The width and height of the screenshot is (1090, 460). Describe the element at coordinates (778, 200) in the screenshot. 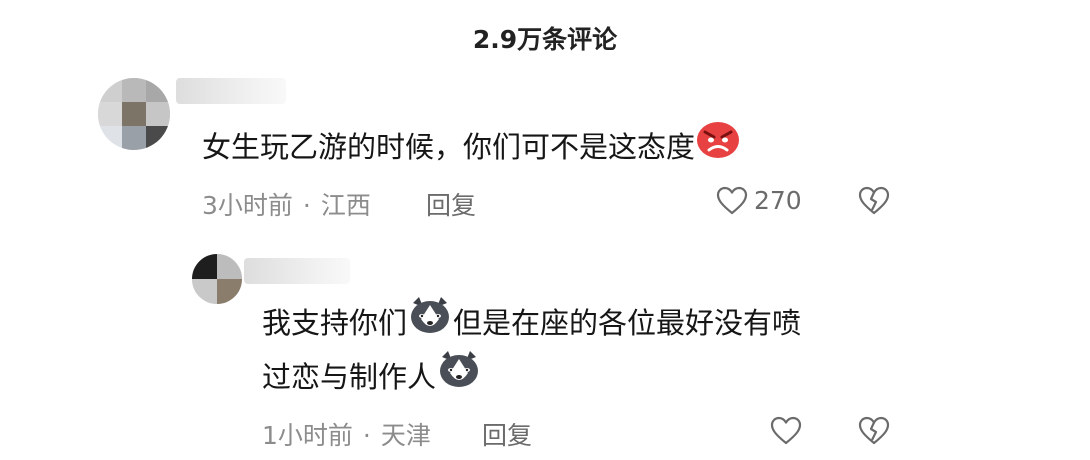

I see `like-count: 270` at that location.